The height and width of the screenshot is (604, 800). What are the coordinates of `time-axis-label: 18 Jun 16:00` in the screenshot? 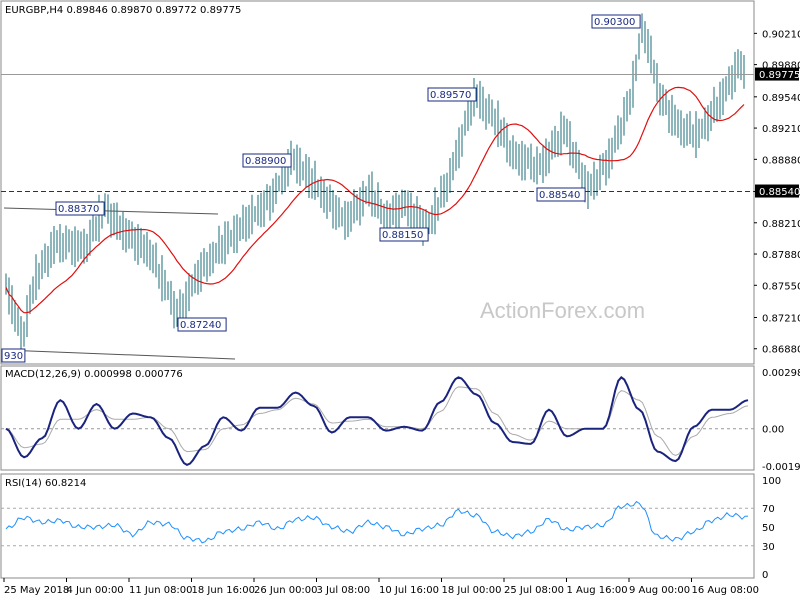 It's located at (224, 590).